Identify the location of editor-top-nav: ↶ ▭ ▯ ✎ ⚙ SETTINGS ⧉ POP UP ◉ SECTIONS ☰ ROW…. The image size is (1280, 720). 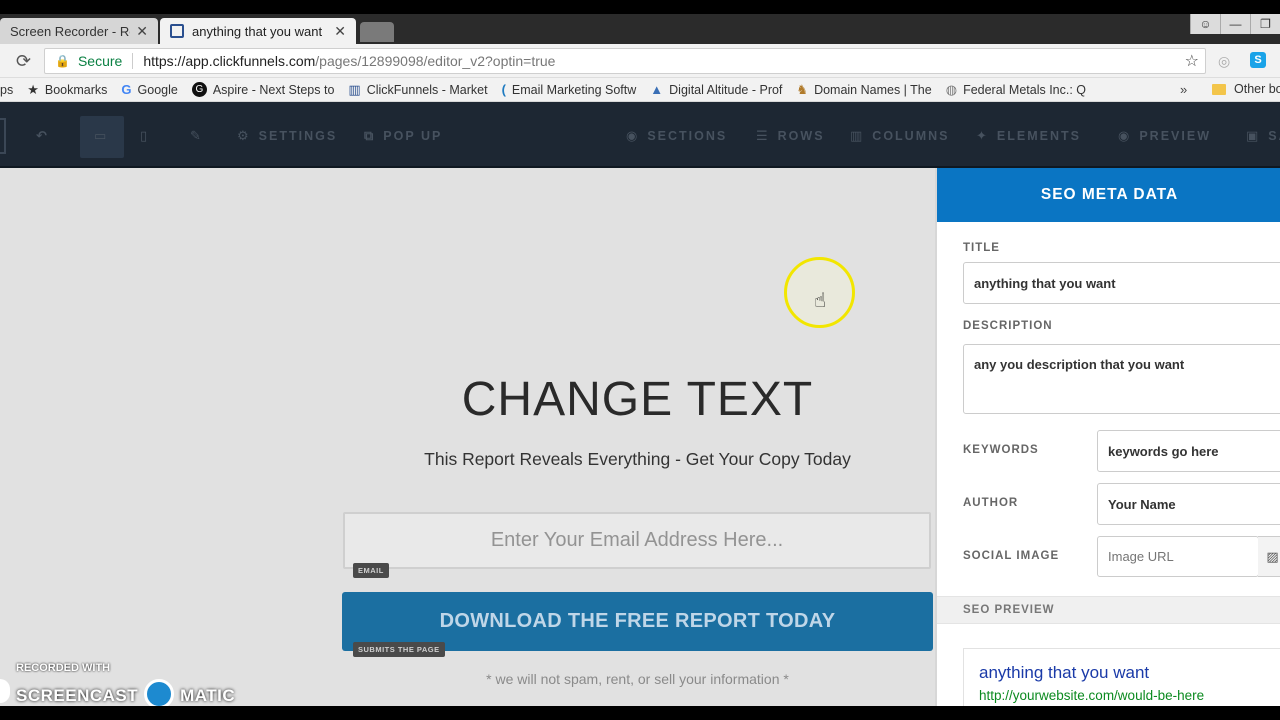
(640, 135).